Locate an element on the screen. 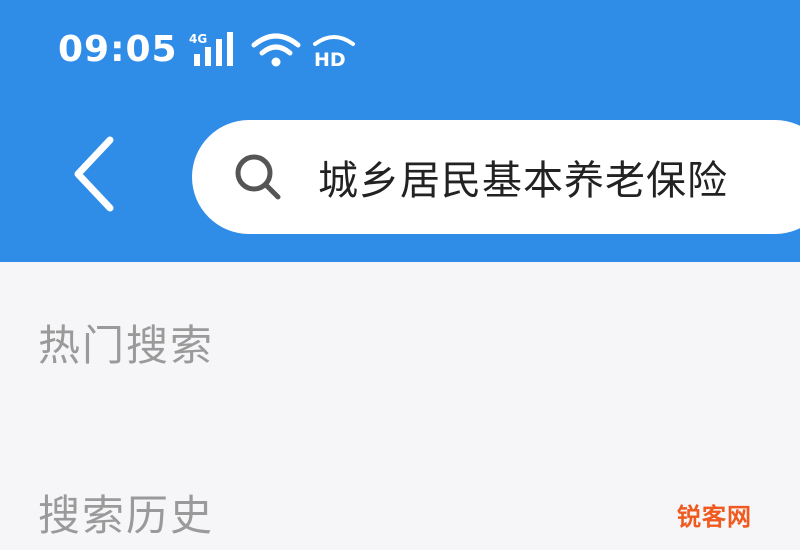  back-chevron-icon is located at coordinates (94, 174).